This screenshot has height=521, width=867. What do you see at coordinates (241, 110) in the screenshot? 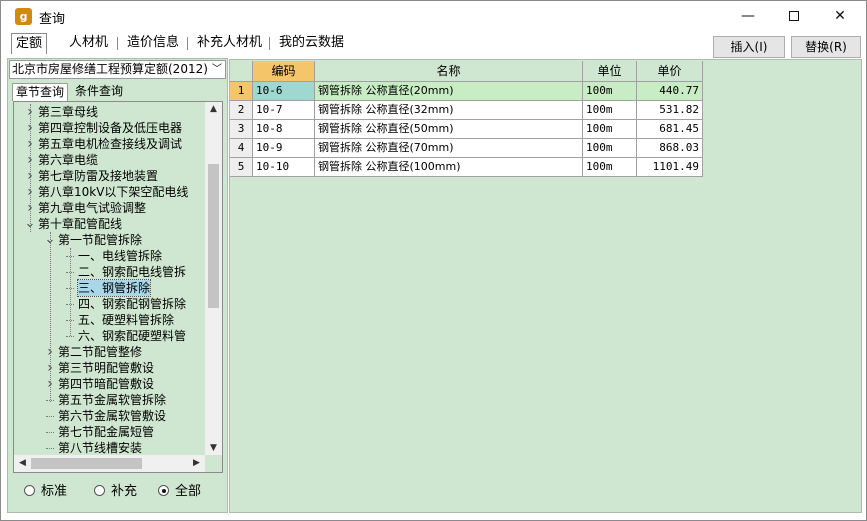
I see `cell-n: 2` at bounding box center [241, 110].